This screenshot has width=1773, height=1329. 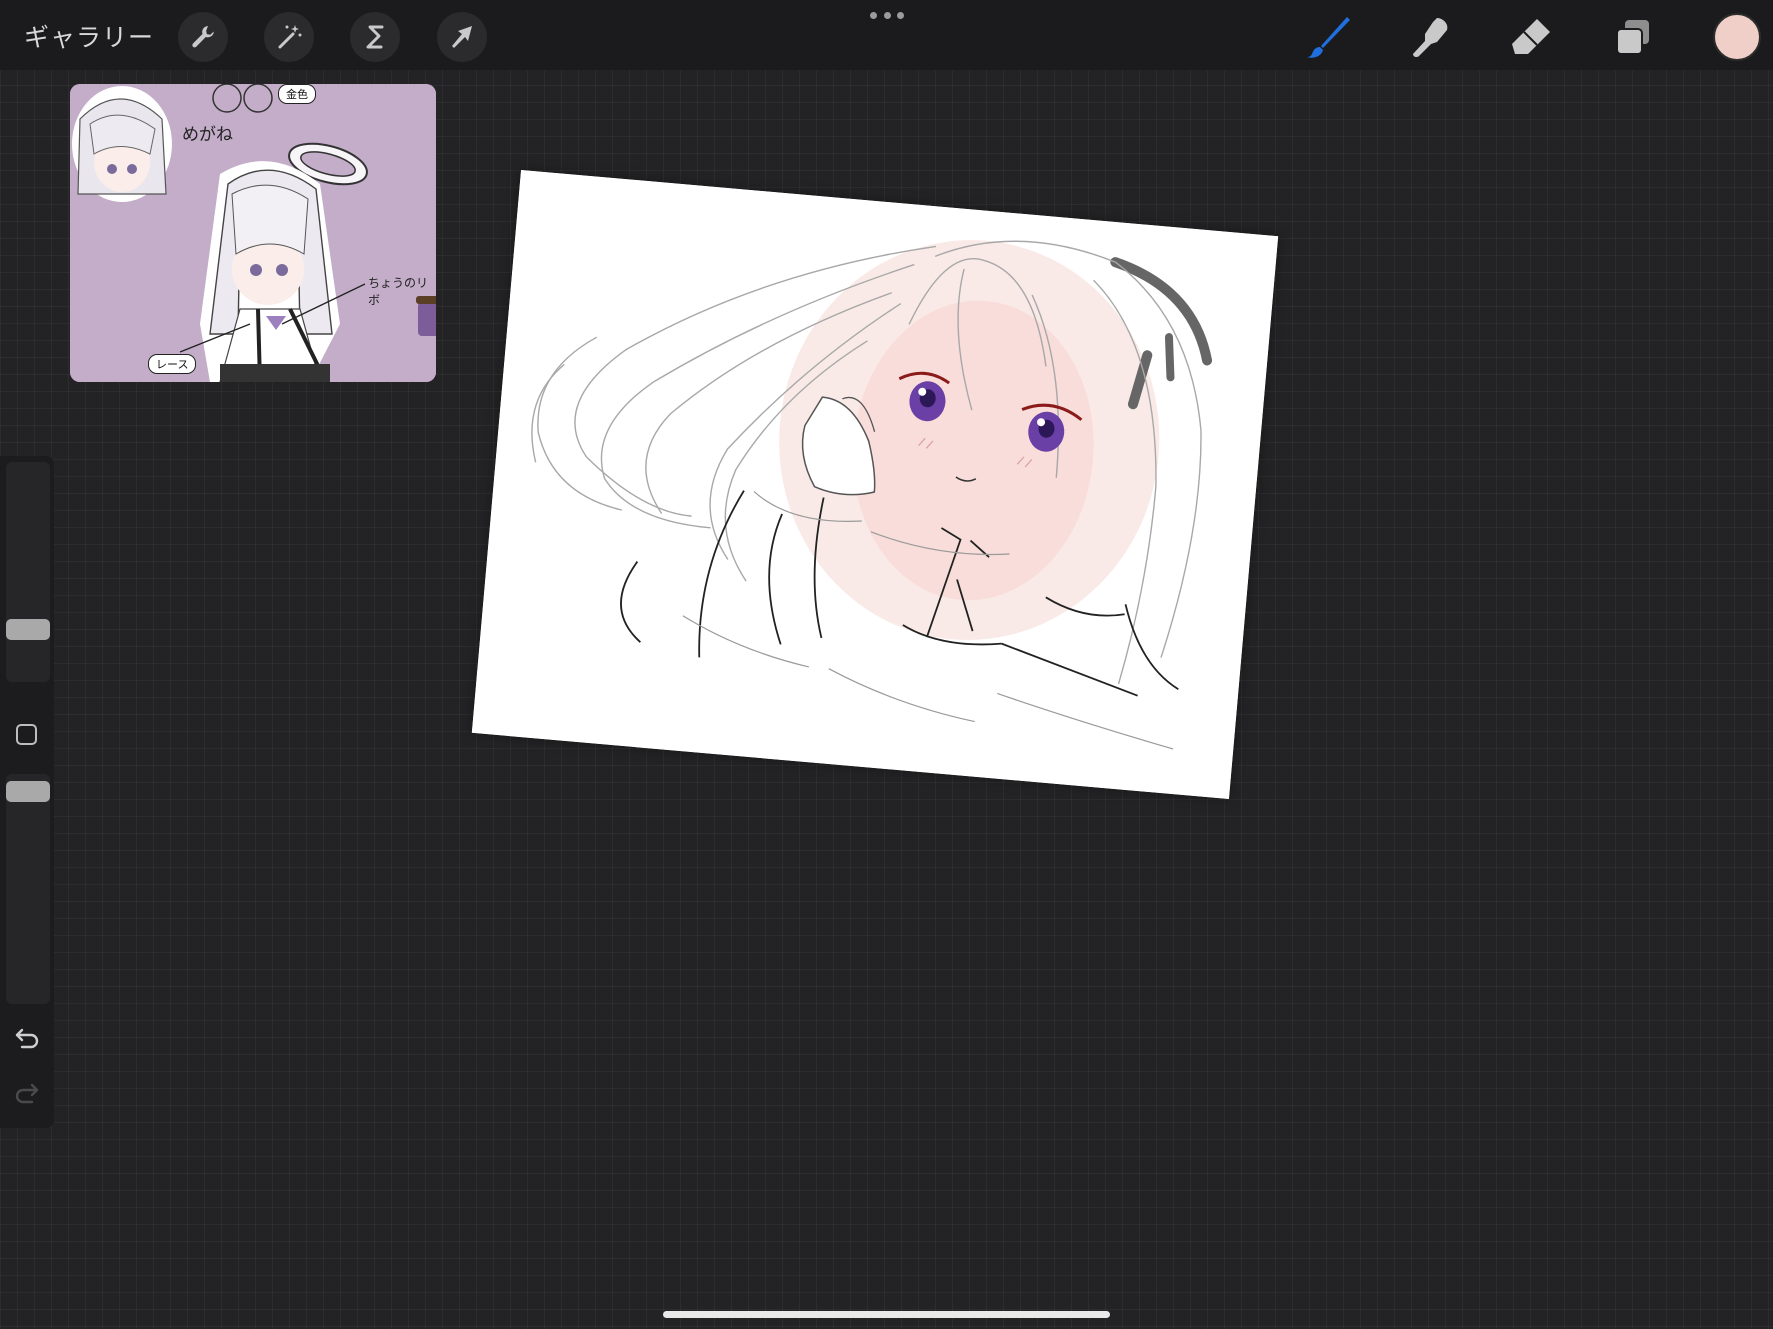 I want to click on layers-icon, so click(x=1632, y=37).